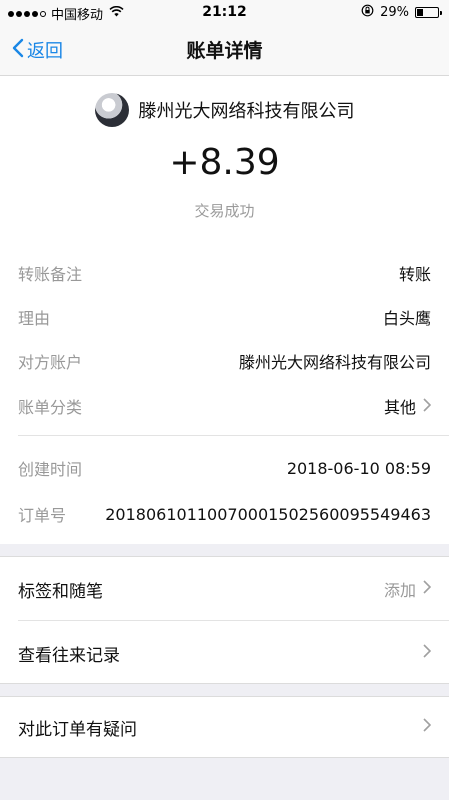 Image resolution: width=449 pixels, height=800 pixels. What do you see at coordinates (367, 12) in the screenshot?
I see `rotation-lock-icon` at bounding box center [367, 12].